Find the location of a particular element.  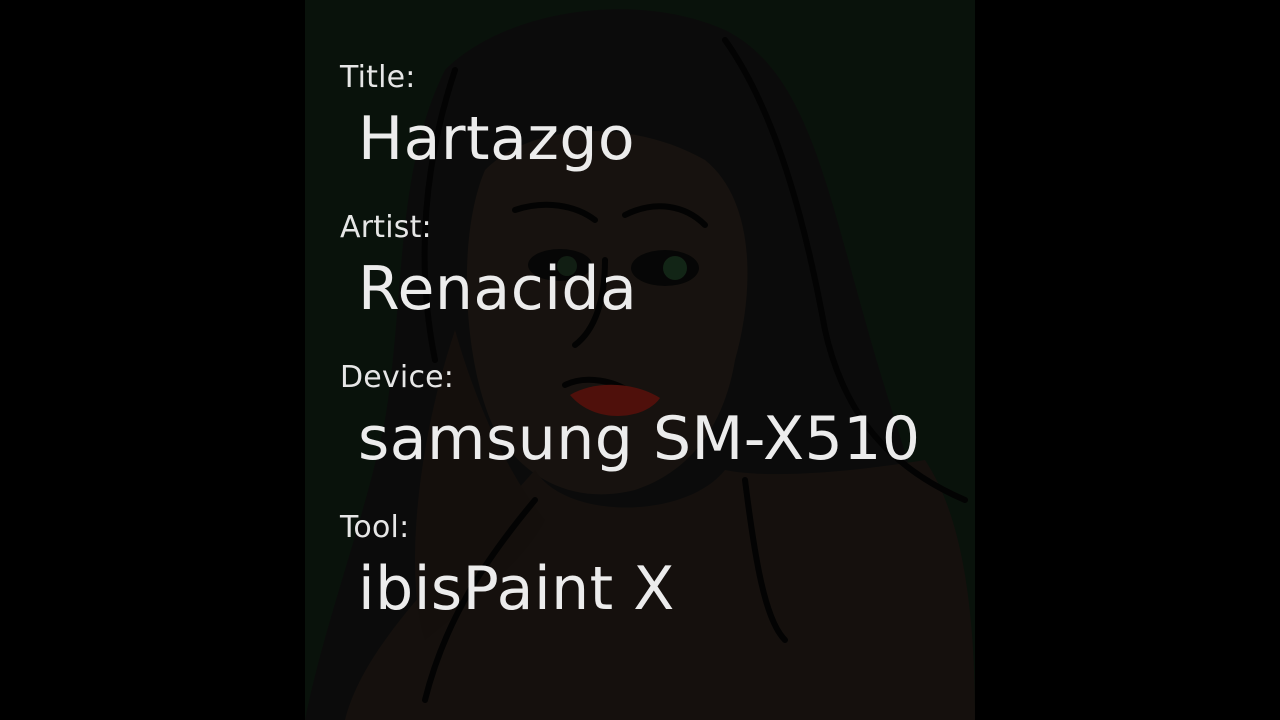

artist-label: Artist: is located at coordinates (386, 227).